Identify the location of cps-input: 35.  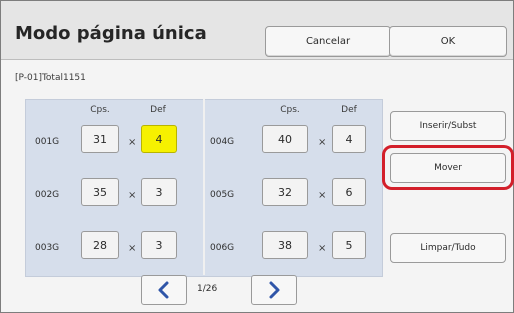
(100, 192).